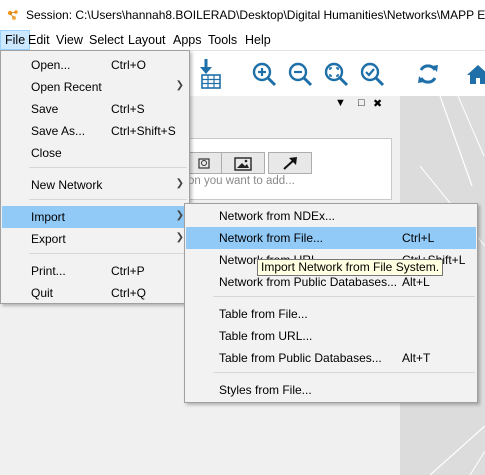 The image size is (485, 475). What do you see at coordinates (69, 40) in the screenshot?
I see `menu-view: View` at bounding box center [69, 40].